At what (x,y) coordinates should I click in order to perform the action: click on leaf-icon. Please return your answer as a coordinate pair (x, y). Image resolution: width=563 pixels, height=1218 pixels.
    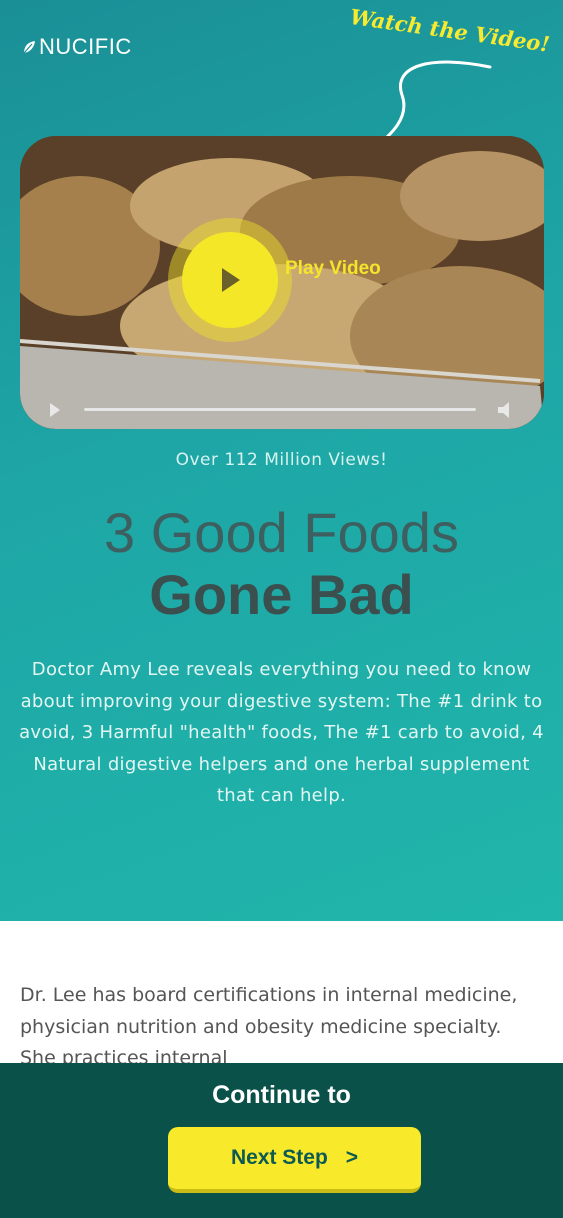
    Looking at the image, I should click on (29, 47).